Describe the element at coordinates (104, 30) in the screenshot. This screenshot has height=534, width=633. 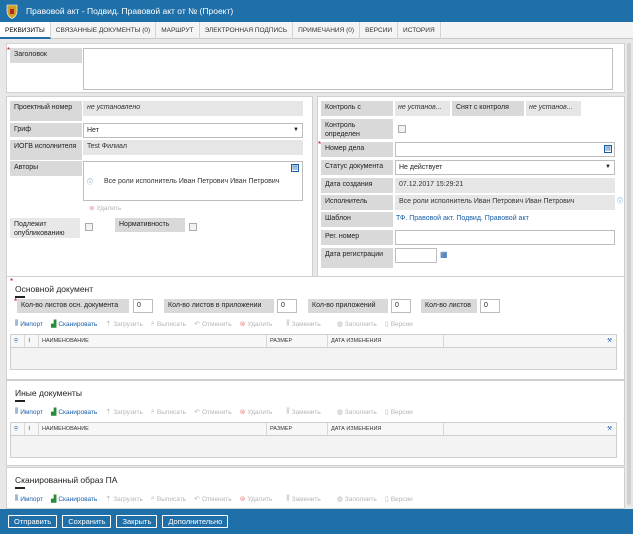
I see `tab-related-documents: СВЯЗАННЫЕ ДОКУМЕНТЫ (0)` at that location.